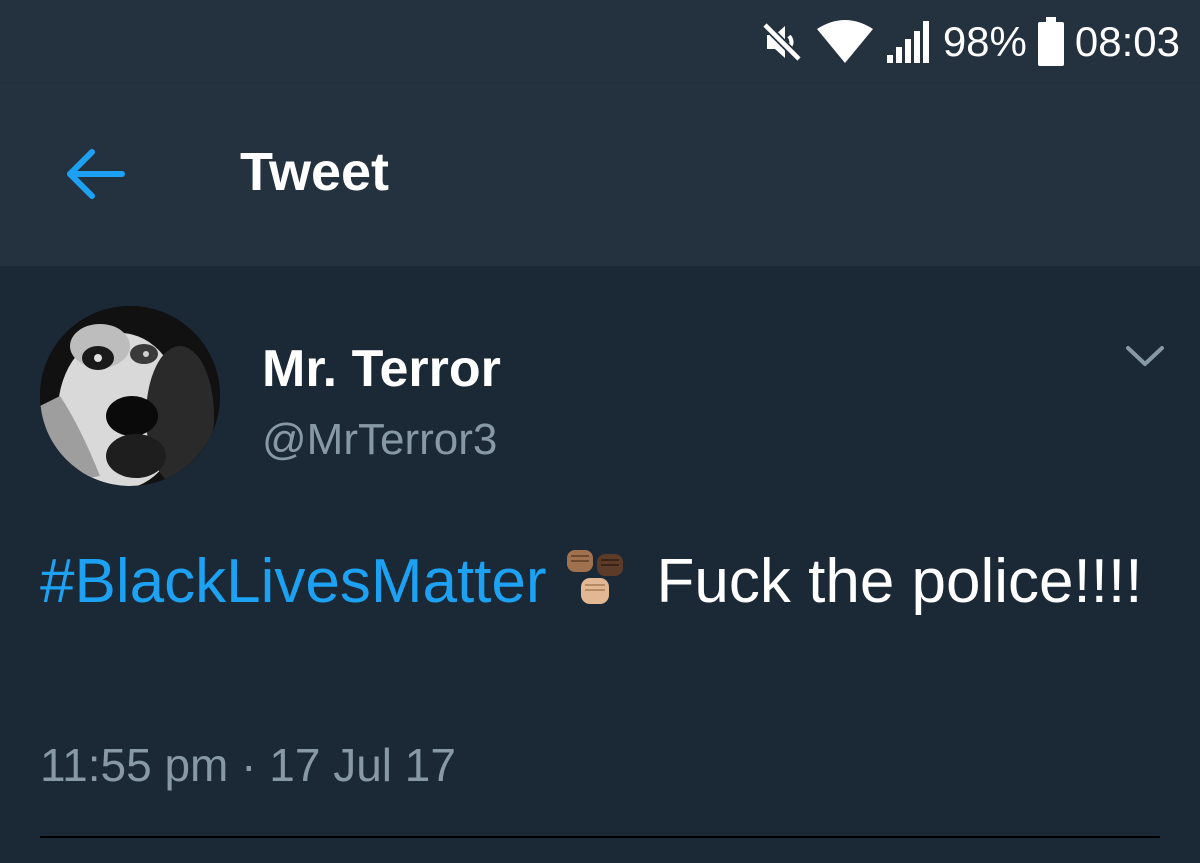 The width and height of the screenshot is (1200, 863). Describe the element at coordinates (845, 42) in the screenshot. I see `wifi-icon` at that location.